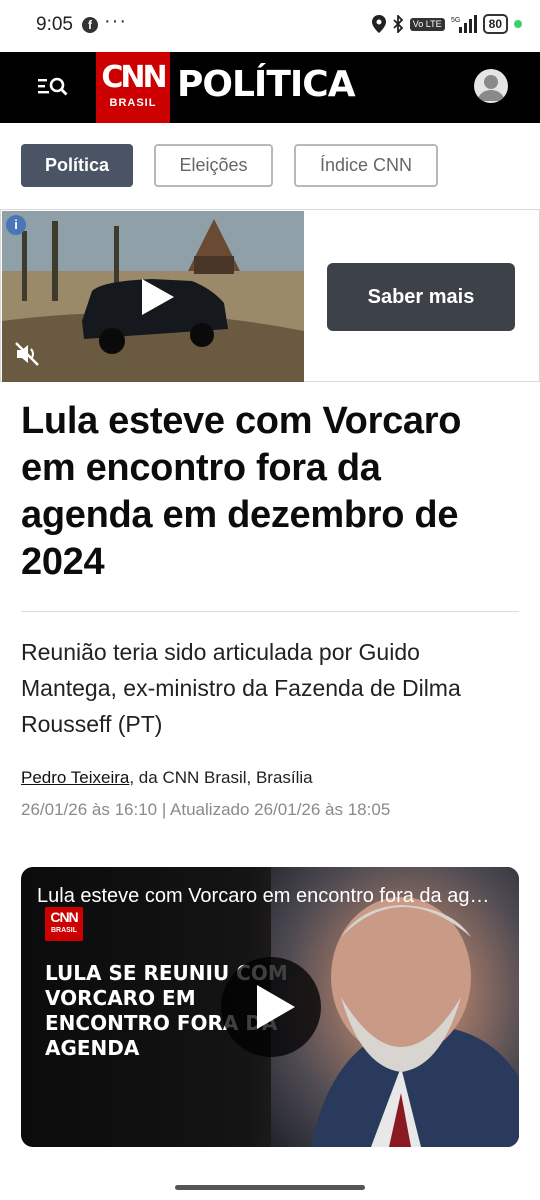 The width and height of the screenshot is (540, 1200). Describe the element at coordinates (427, 24) in the screenshot. I see `volte-badge: Vo LTE` at that location.